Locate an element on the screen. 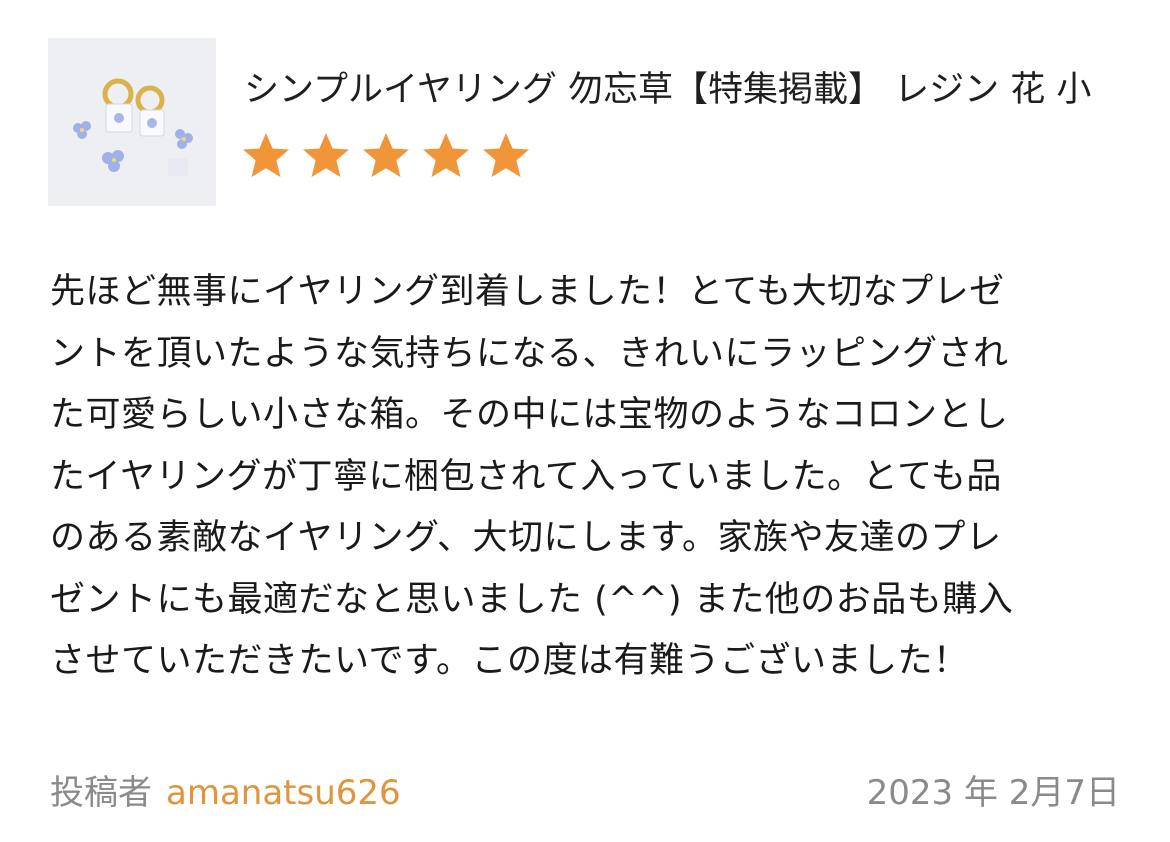 The image size is (1170, 842). review-line: ゼントにも最適だなと思いました (^^) また他のお品も購入 is located at coordinates (532, 599).